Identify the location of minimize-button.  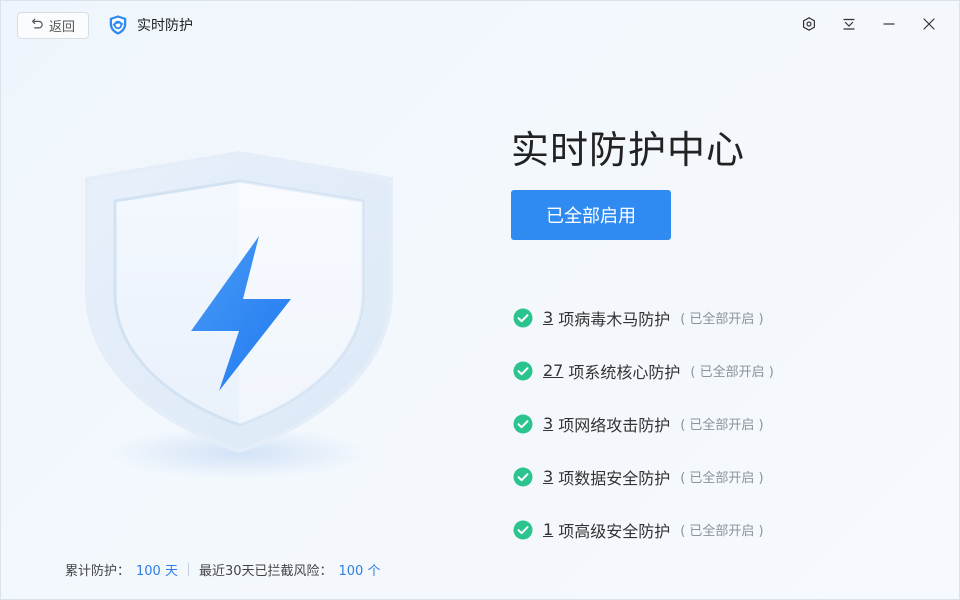
(889, 25).